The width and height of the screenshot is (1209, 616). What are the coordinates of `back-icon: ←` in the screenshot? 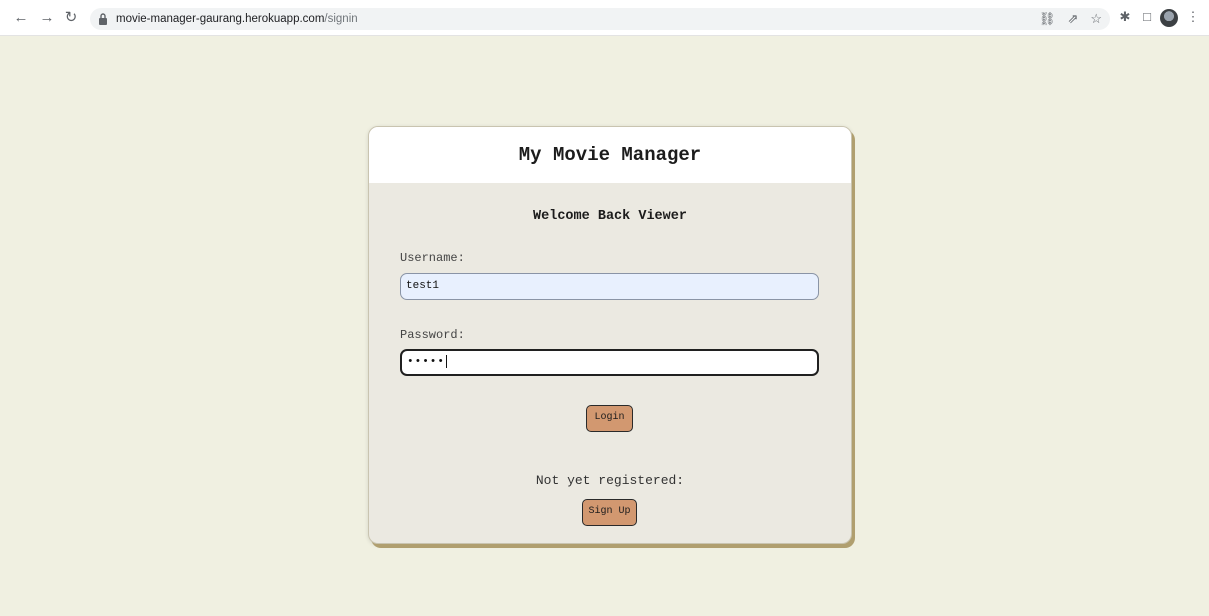 It's located at (21, 18).